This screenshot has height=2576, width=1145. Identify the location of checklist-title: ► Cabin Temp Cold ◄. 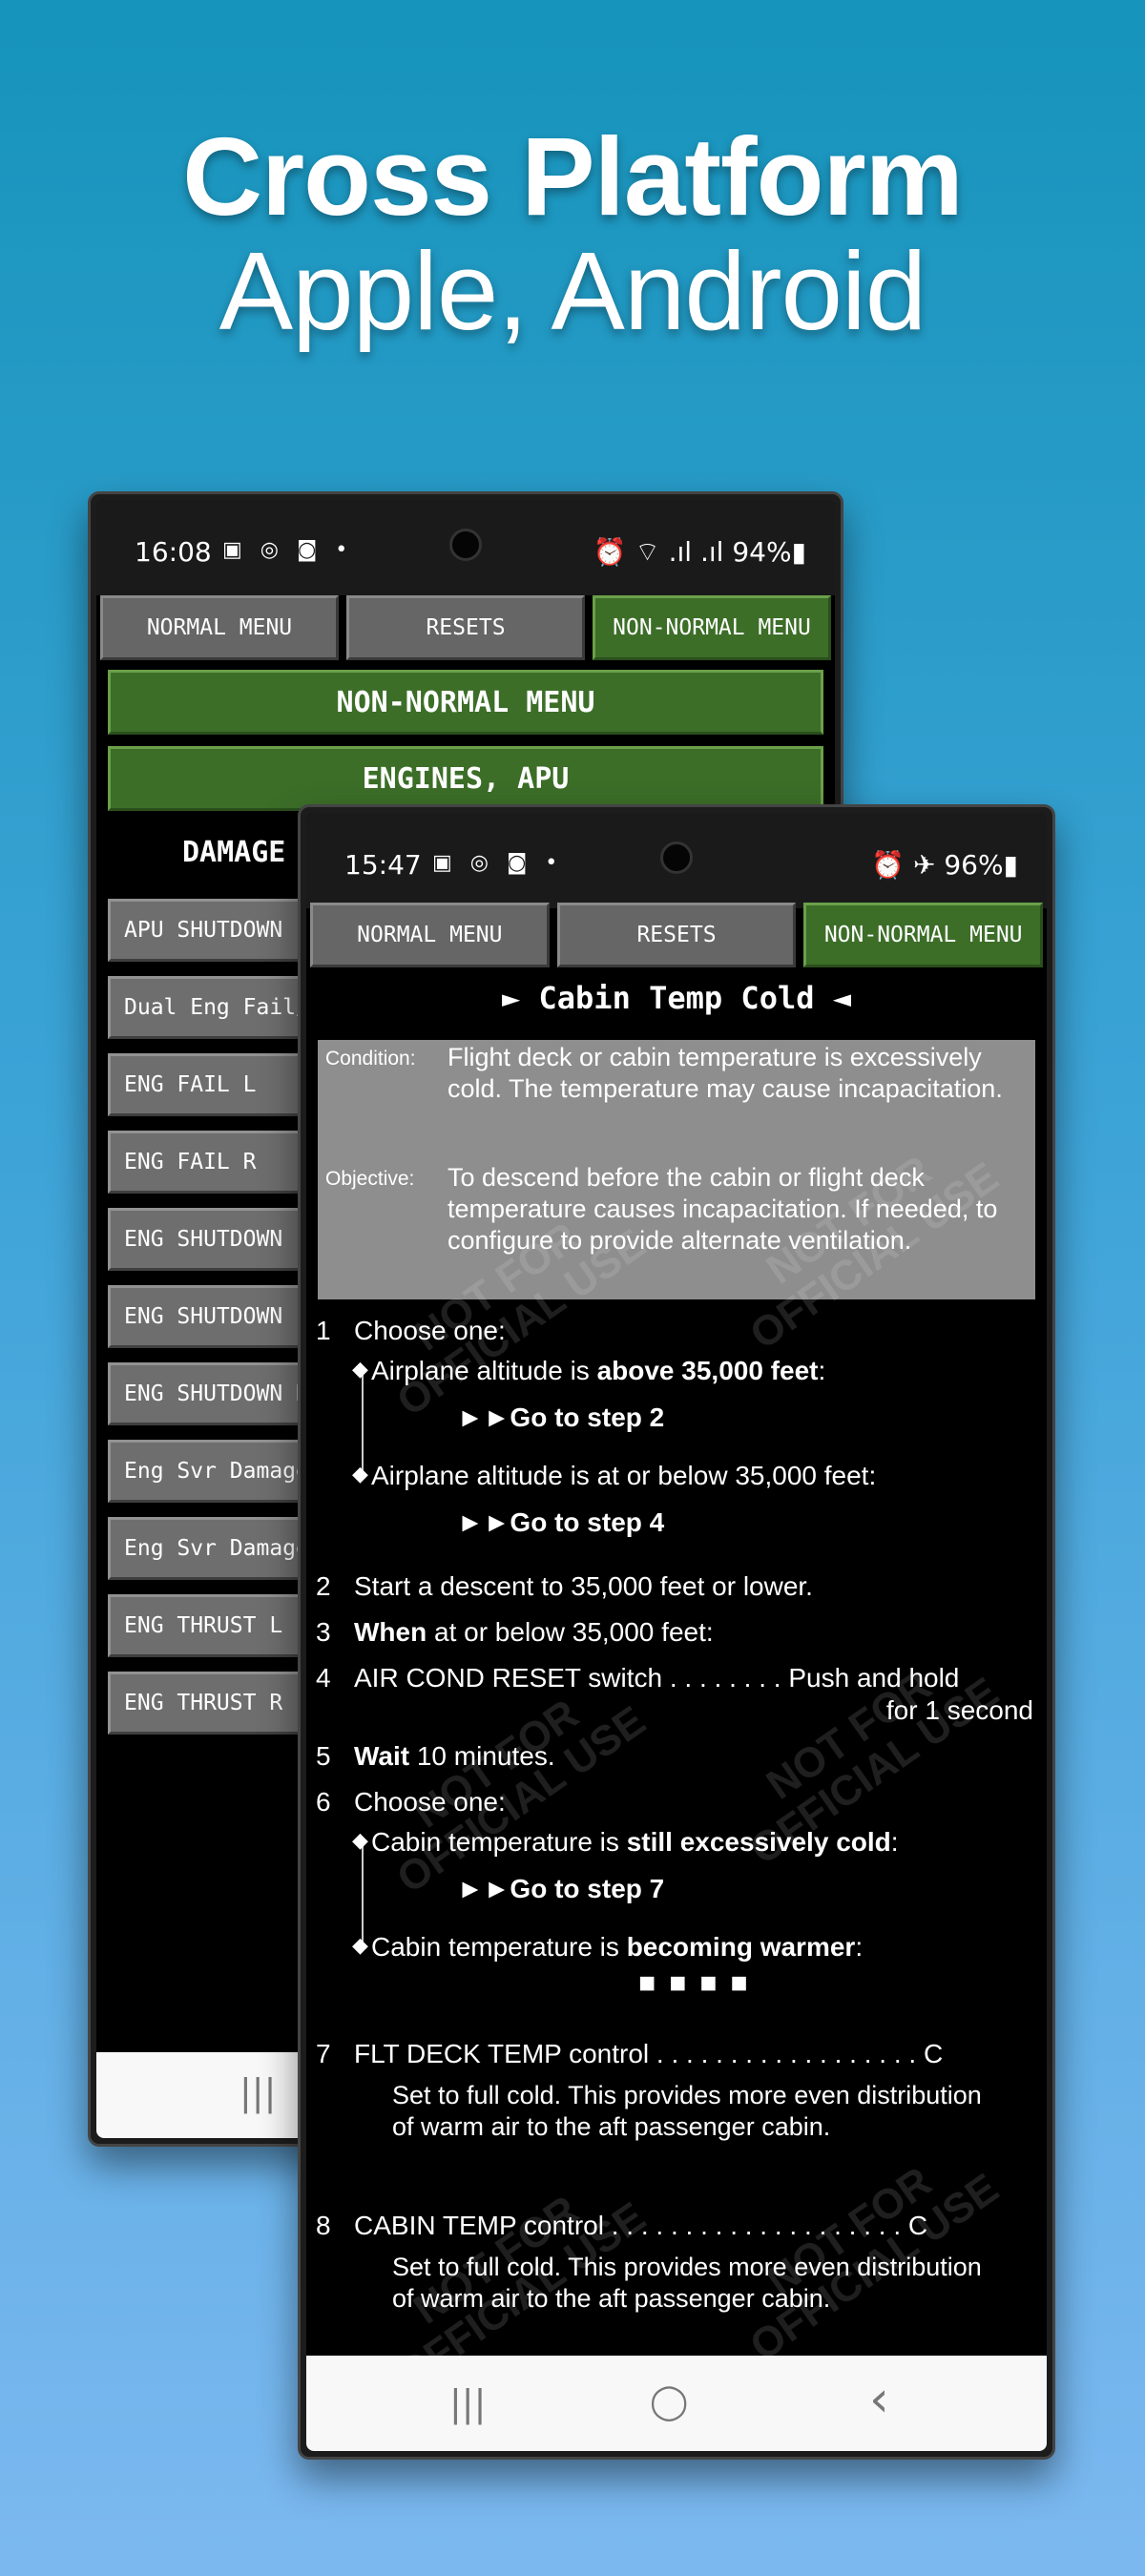
(676, 998).